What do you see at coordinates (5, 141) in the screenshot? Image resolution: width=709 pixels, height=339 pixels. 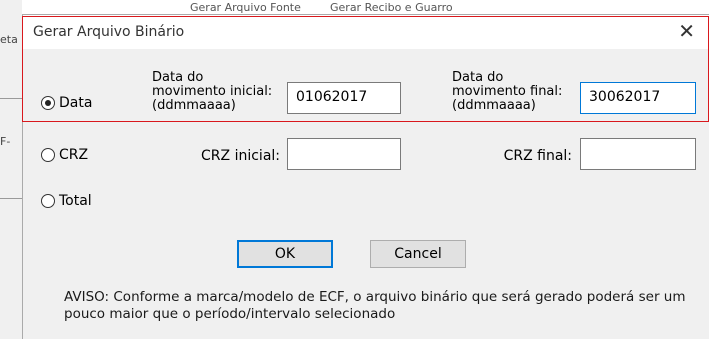 I see `background-text-fragment: F-` at bounding box center [5, 141].